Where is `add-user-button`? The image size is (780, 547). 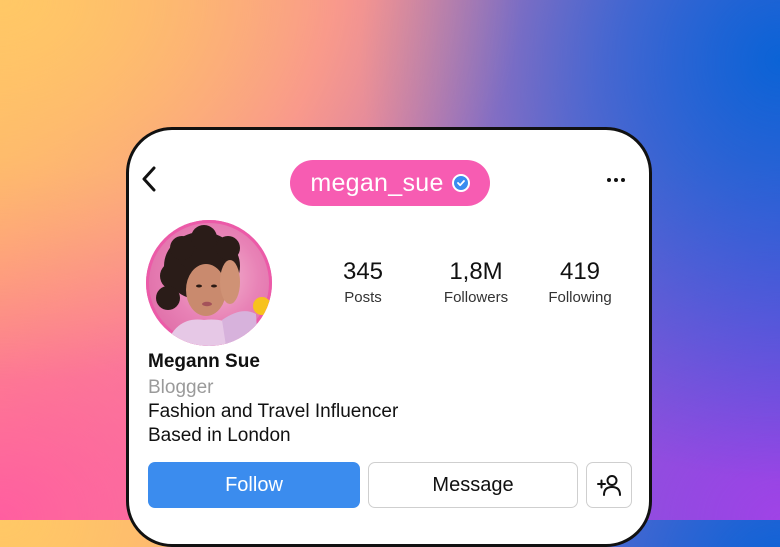 add-user-button is located at coordinates (609, 485).